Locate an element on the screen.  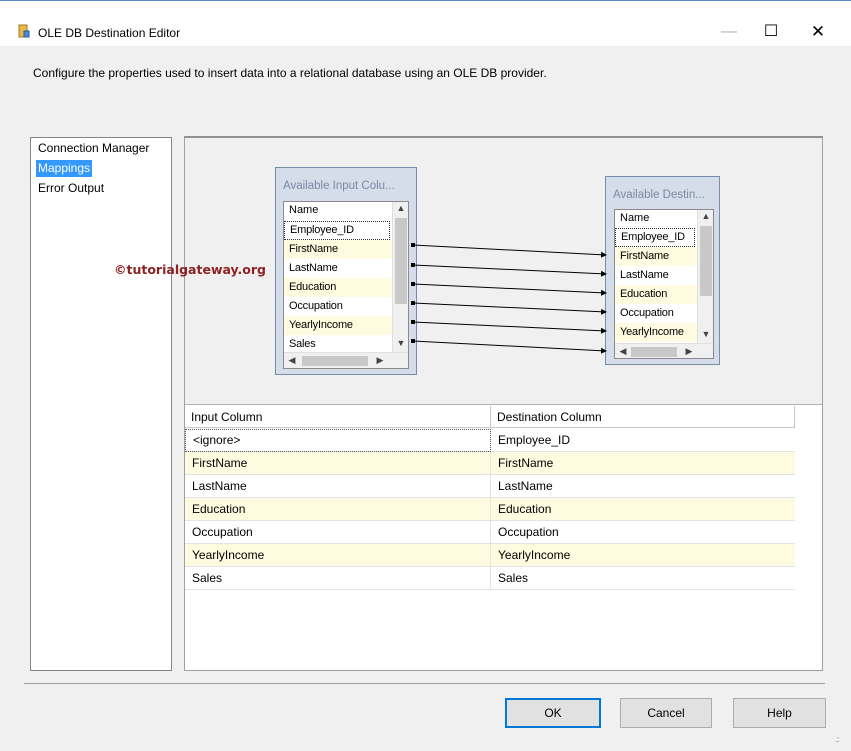
table-row: Sales Sales is located at coordinates (490, 578).